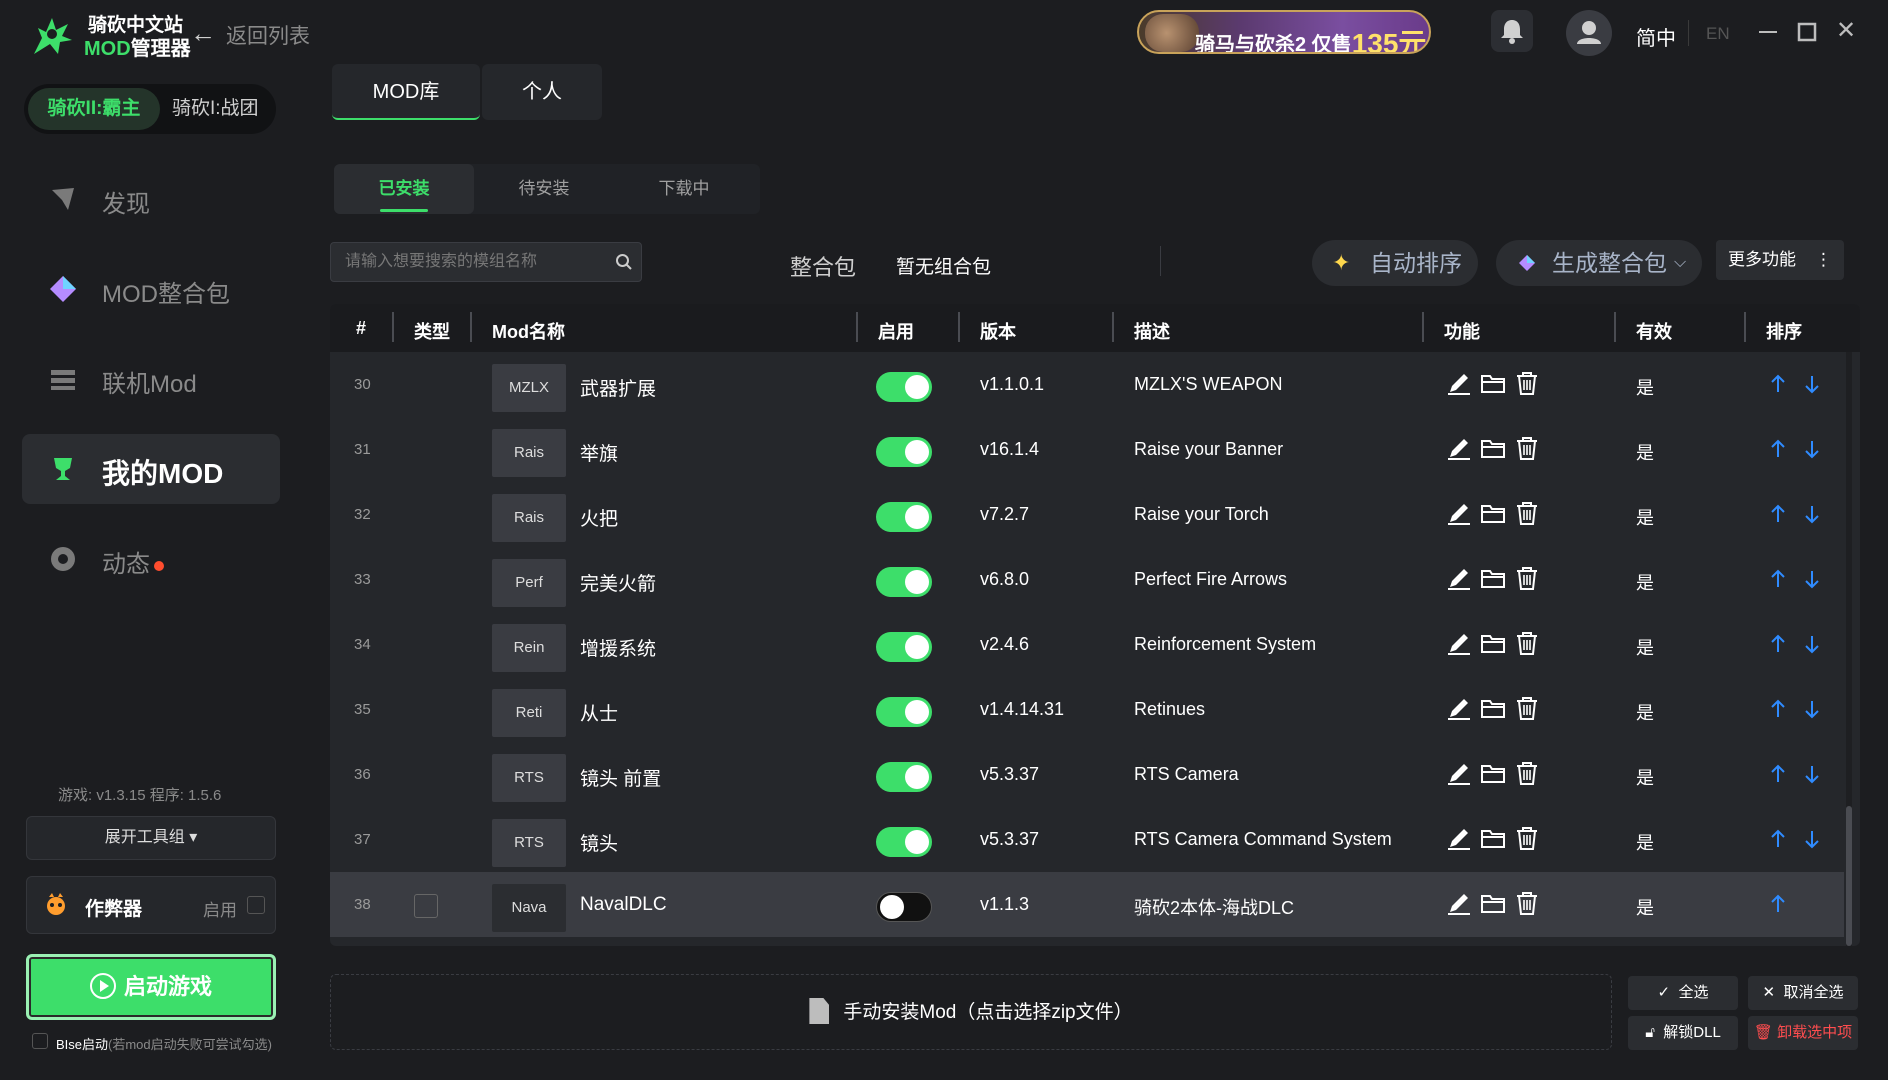  Describe the element at coordinates (943, 265) in the screenshot. I see `modpack-value: 暂无组合包` at that location.